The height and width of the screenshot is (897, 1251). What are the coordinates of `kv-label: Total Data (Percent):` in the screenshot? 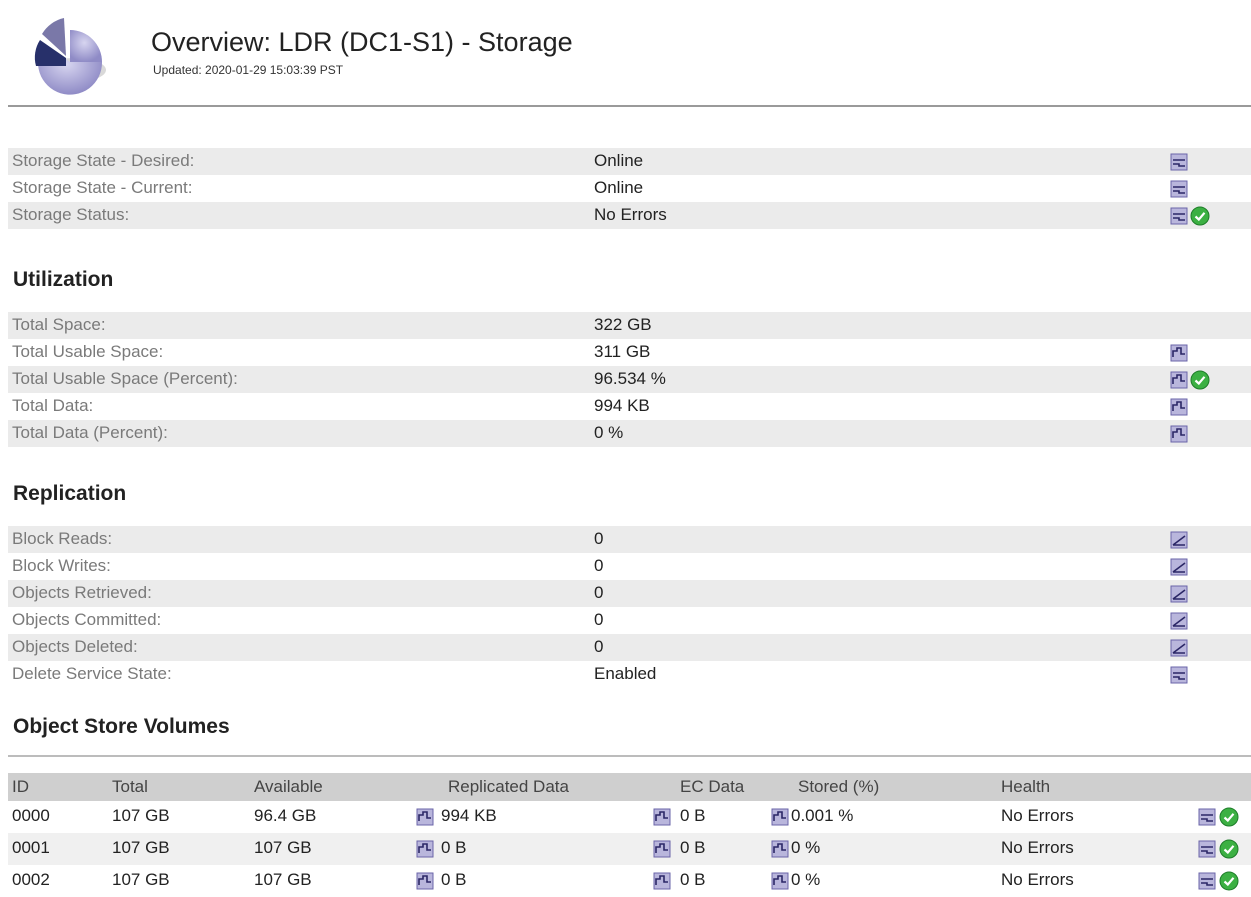 It's located at (90, 432).